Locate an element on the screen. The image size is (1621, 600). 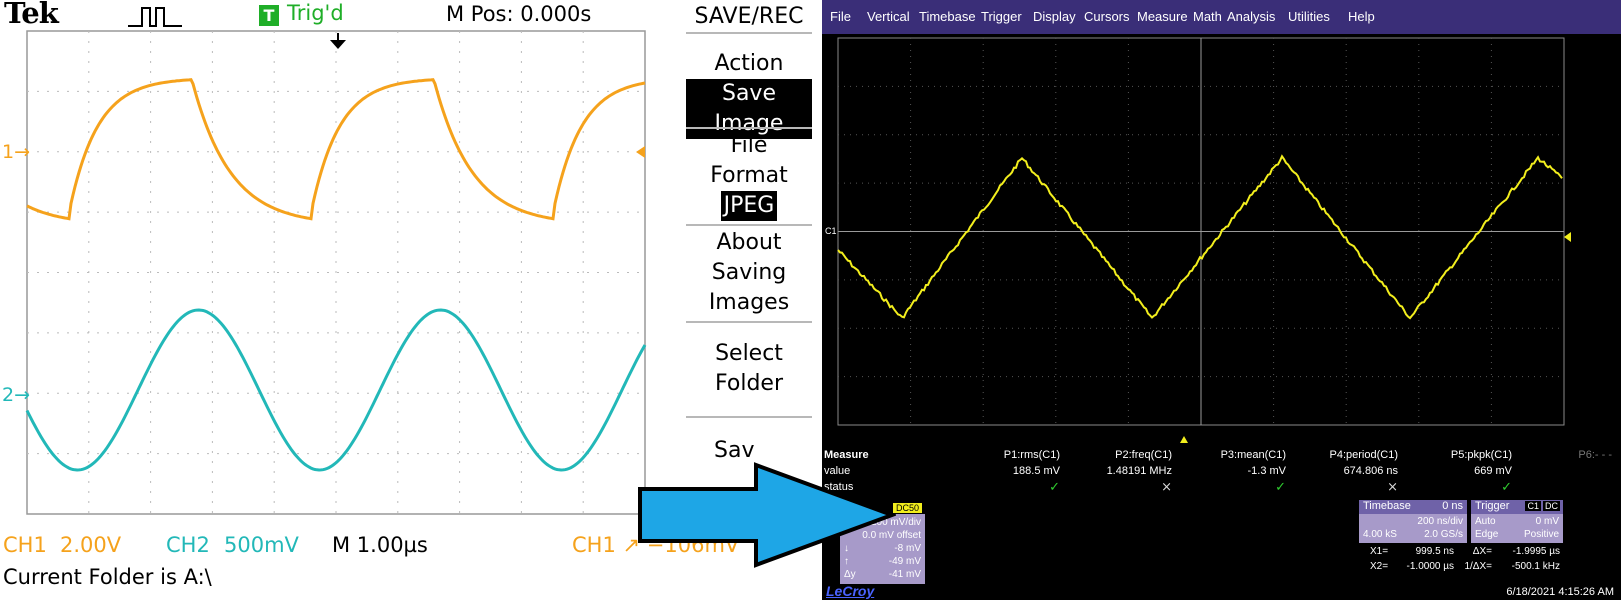
action-menu-button: Action Save Image is located at coordinates (749, 94).